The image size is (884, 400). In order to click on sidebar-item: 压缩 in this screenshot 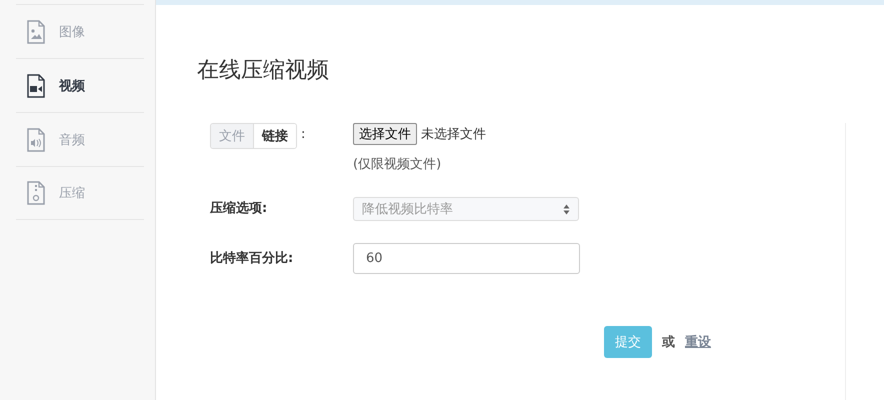, I will do `click(80, 193)`.